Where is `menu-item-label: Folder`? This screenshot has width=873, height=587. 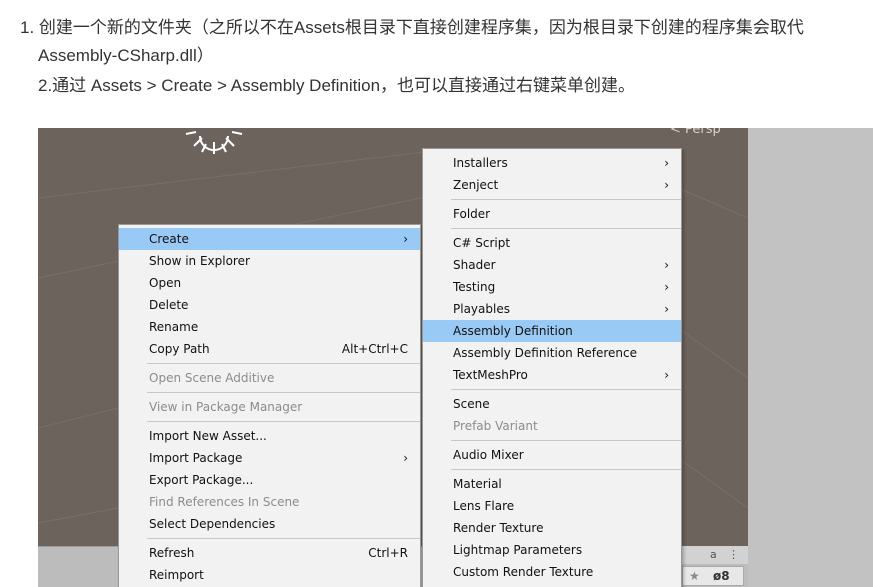 menu-item-label: Folder is located at coordinates (472, 214).